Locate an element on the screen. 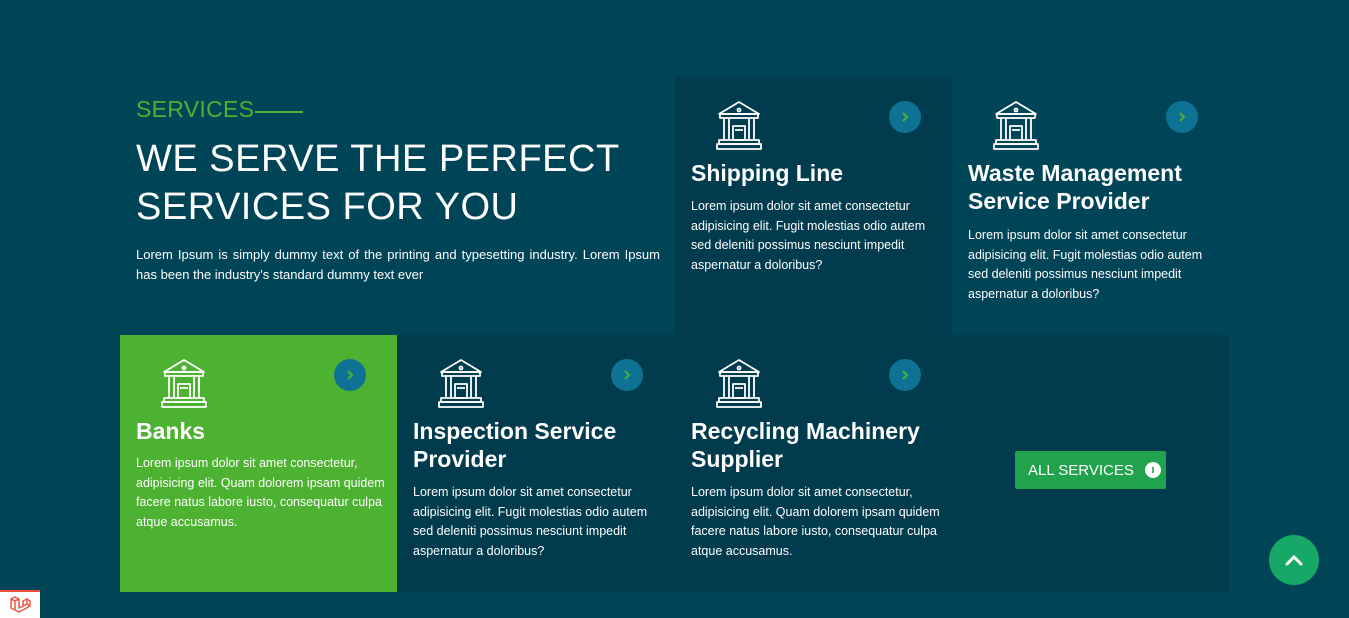  heading-line-1: WE SERVE THE PERFECT is located at coordinates (378, 159).